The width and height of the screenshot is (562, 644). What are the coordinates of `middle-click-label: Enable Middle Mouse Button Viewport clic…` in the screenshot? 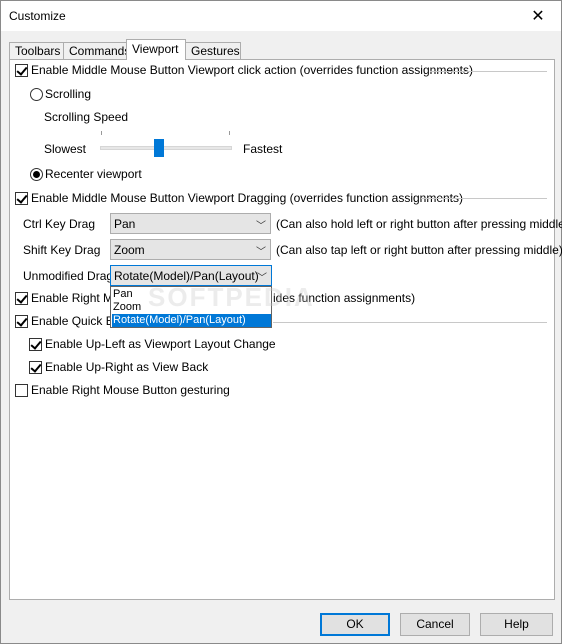 It's located at (252, 70).